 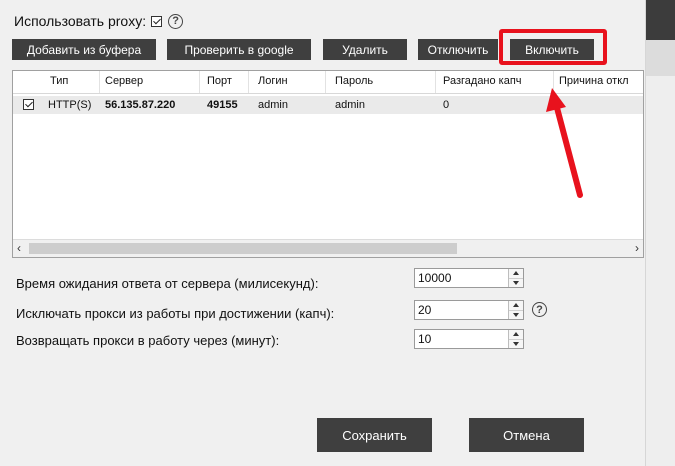 What do you see at coordinates (219, 81) in the screenshot?
I see `column-header-port: Порт` at bounding box center [219, 81].